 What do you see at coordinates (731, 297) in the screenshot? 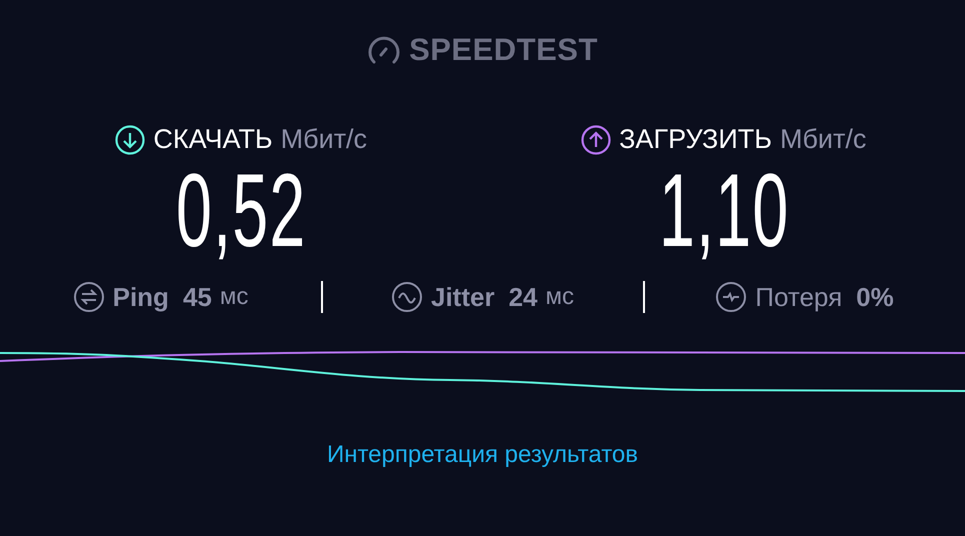
I see `pulse-icon` at bounding box center [731, 297].